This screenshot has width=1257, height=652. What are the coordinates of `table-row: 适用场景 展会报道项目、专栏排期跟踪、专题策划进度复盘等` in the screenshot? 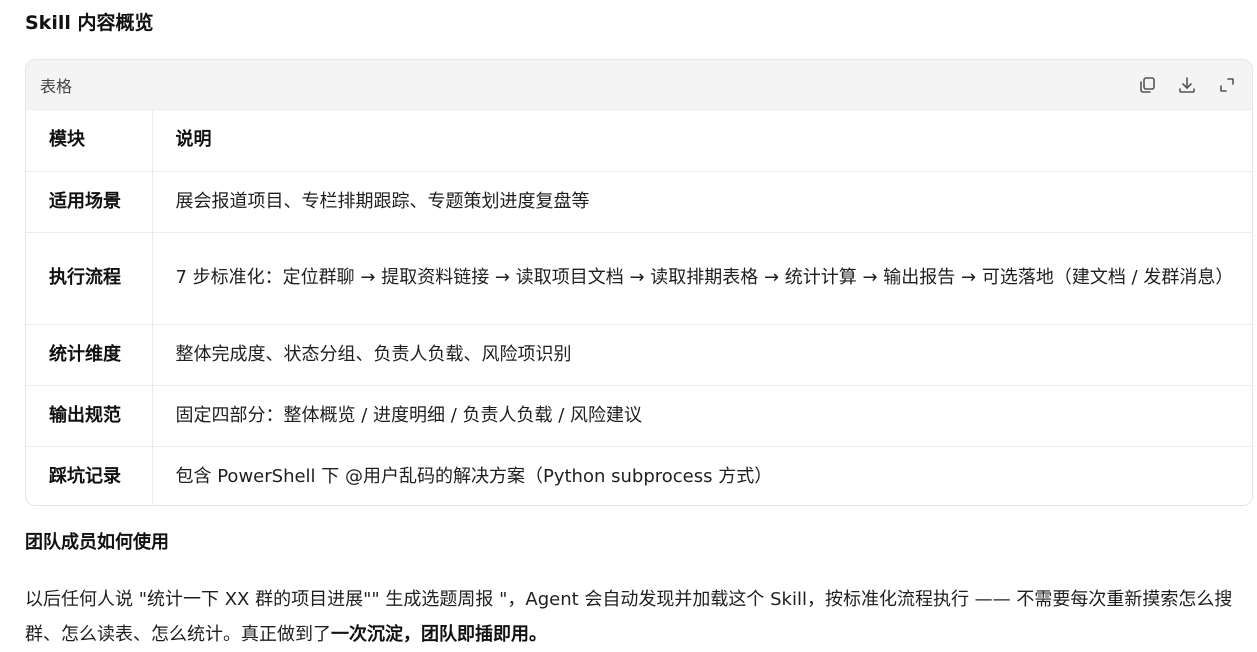 It's located at (639, 202).